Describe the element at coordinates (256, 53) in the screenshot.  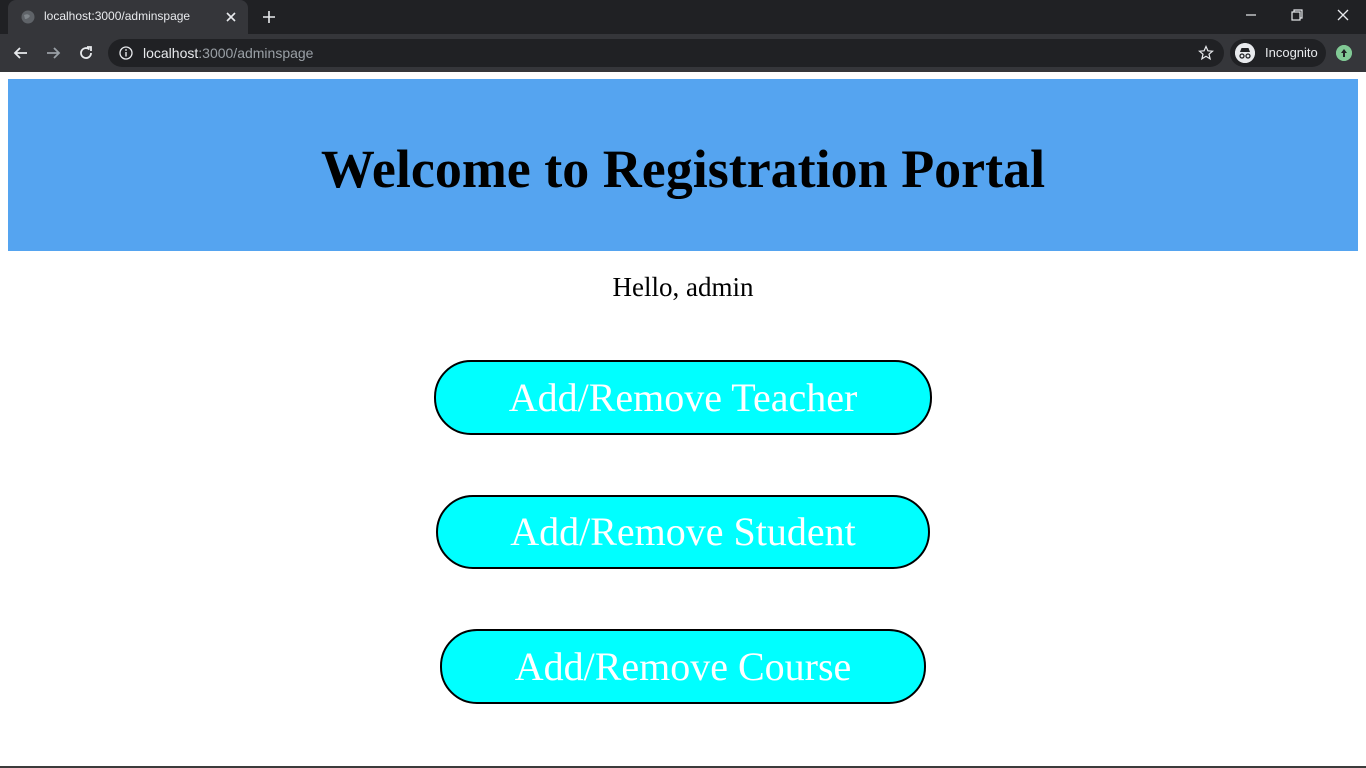
I see `url-path: :3000/adminspage` at that location.